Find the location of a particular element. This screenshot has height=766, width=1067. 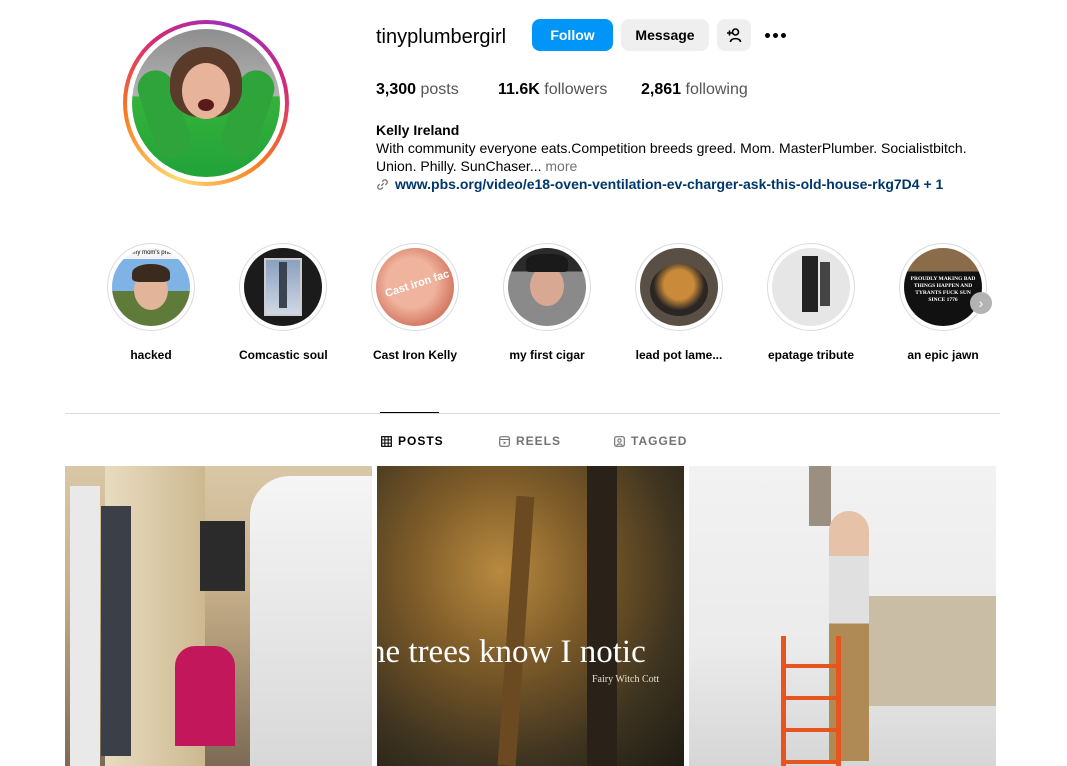

post-image-ladder is located at coordinates (811, 701).